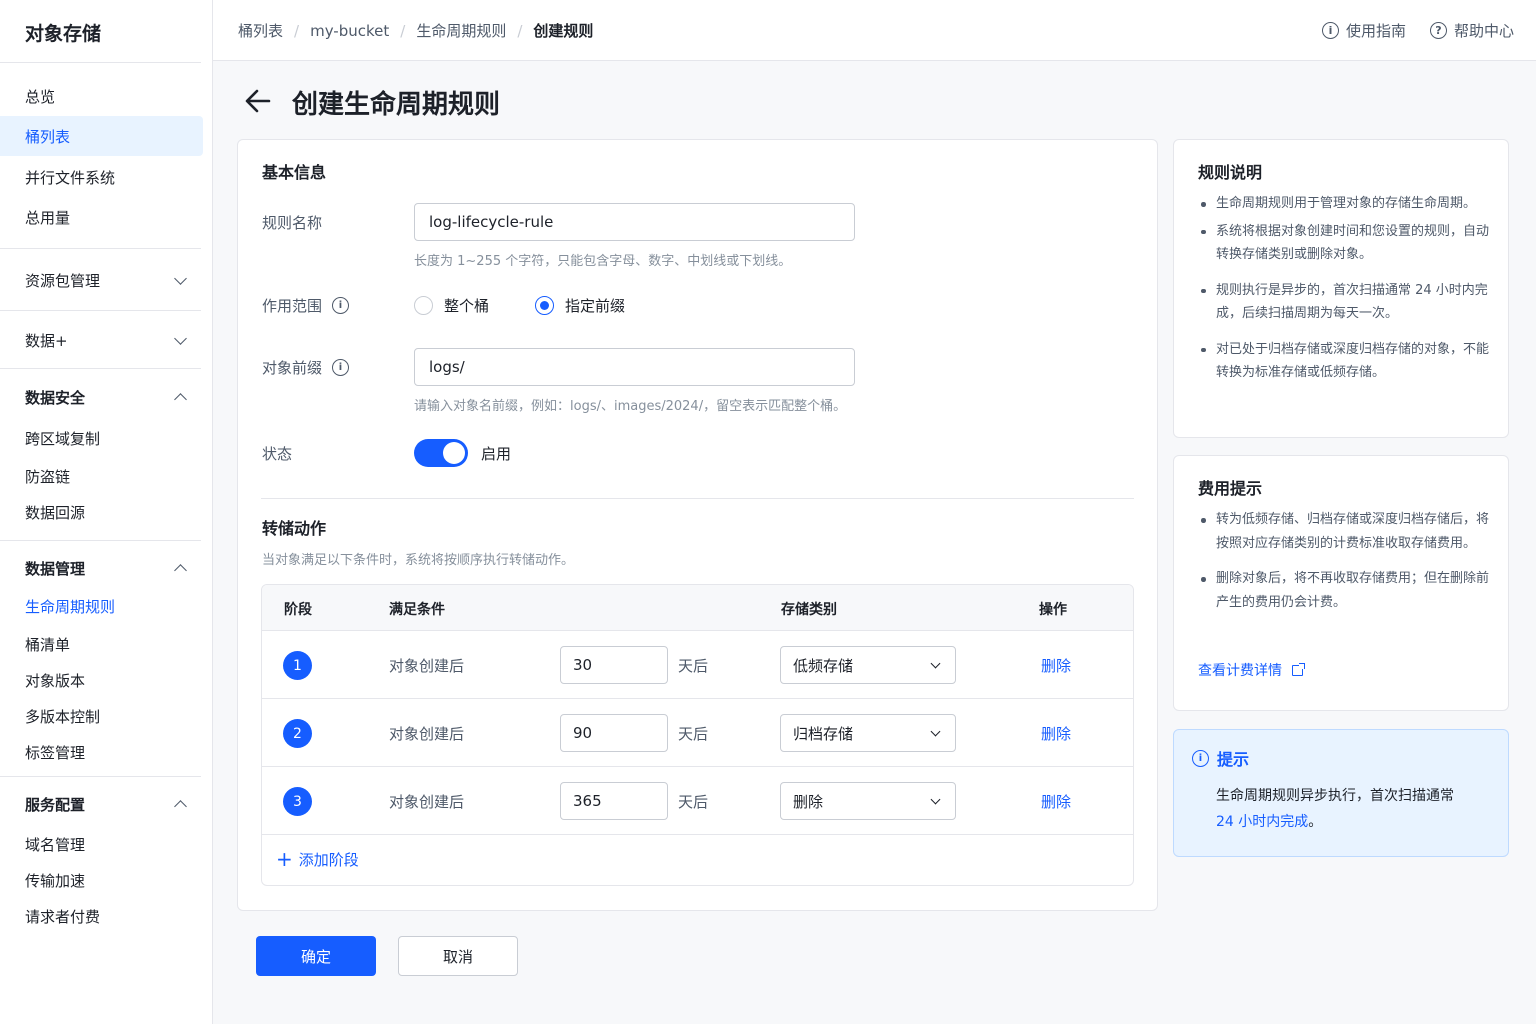 This screenshot has height=1024, width=1536. I want to click on column-header-storage: 存储类别, so click(809, 610).